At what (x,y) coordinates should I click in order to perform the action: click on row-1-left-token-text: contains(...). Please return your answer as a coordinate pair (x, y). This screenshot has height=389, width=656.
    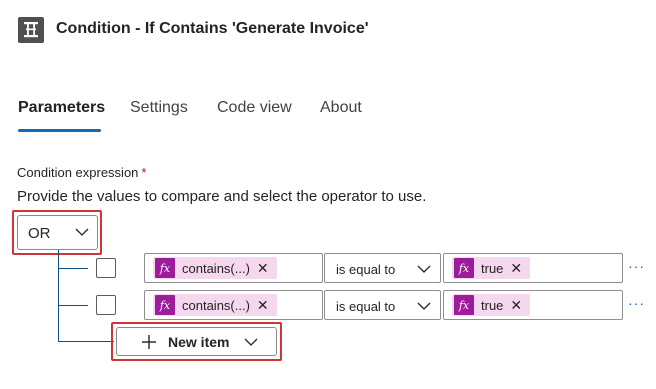
    Looking at the image, I should click on (216, 268).